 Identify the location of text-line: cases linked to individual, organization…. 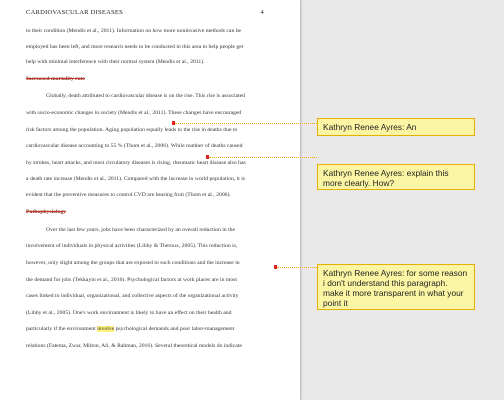
(132, 296).